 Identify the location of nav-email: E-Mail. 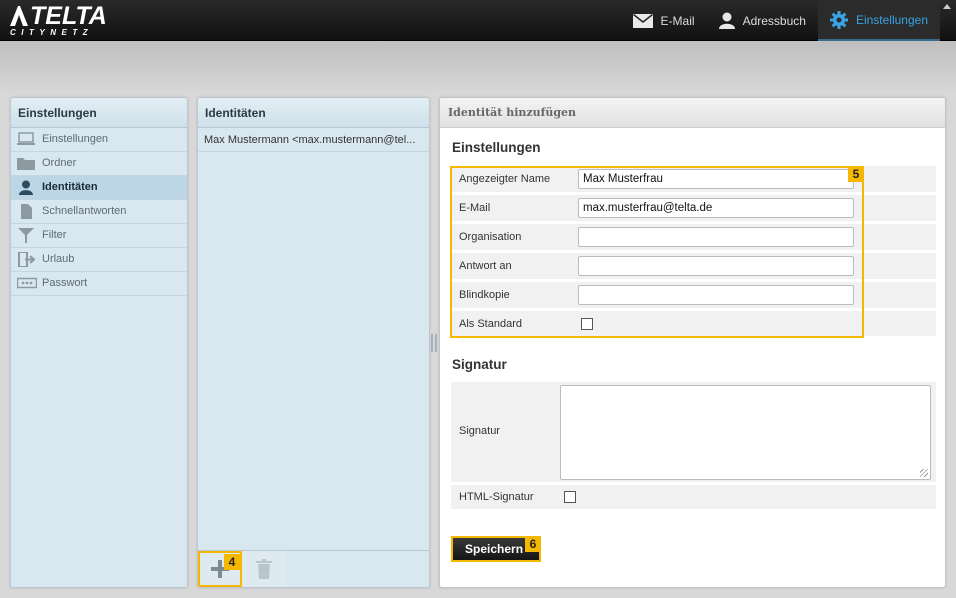
(664, 20).